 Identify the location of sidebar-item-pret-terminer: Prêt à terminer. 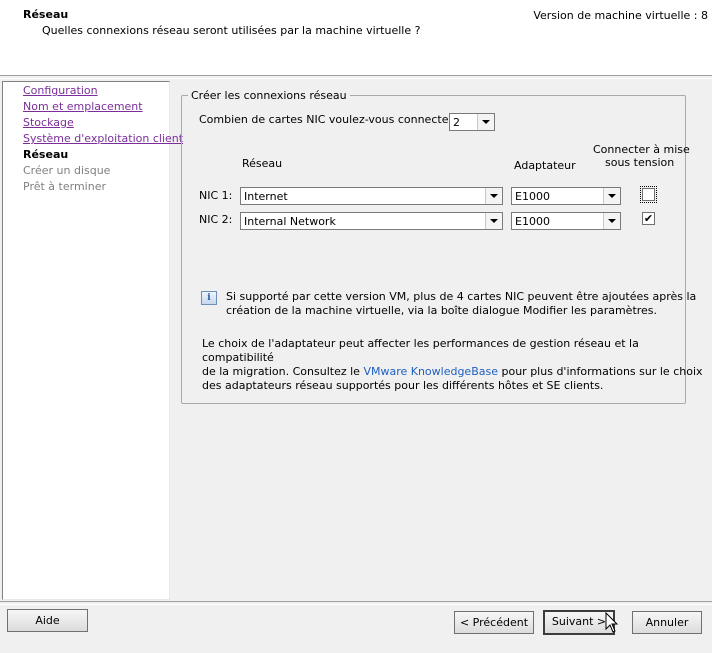
(64, 186).